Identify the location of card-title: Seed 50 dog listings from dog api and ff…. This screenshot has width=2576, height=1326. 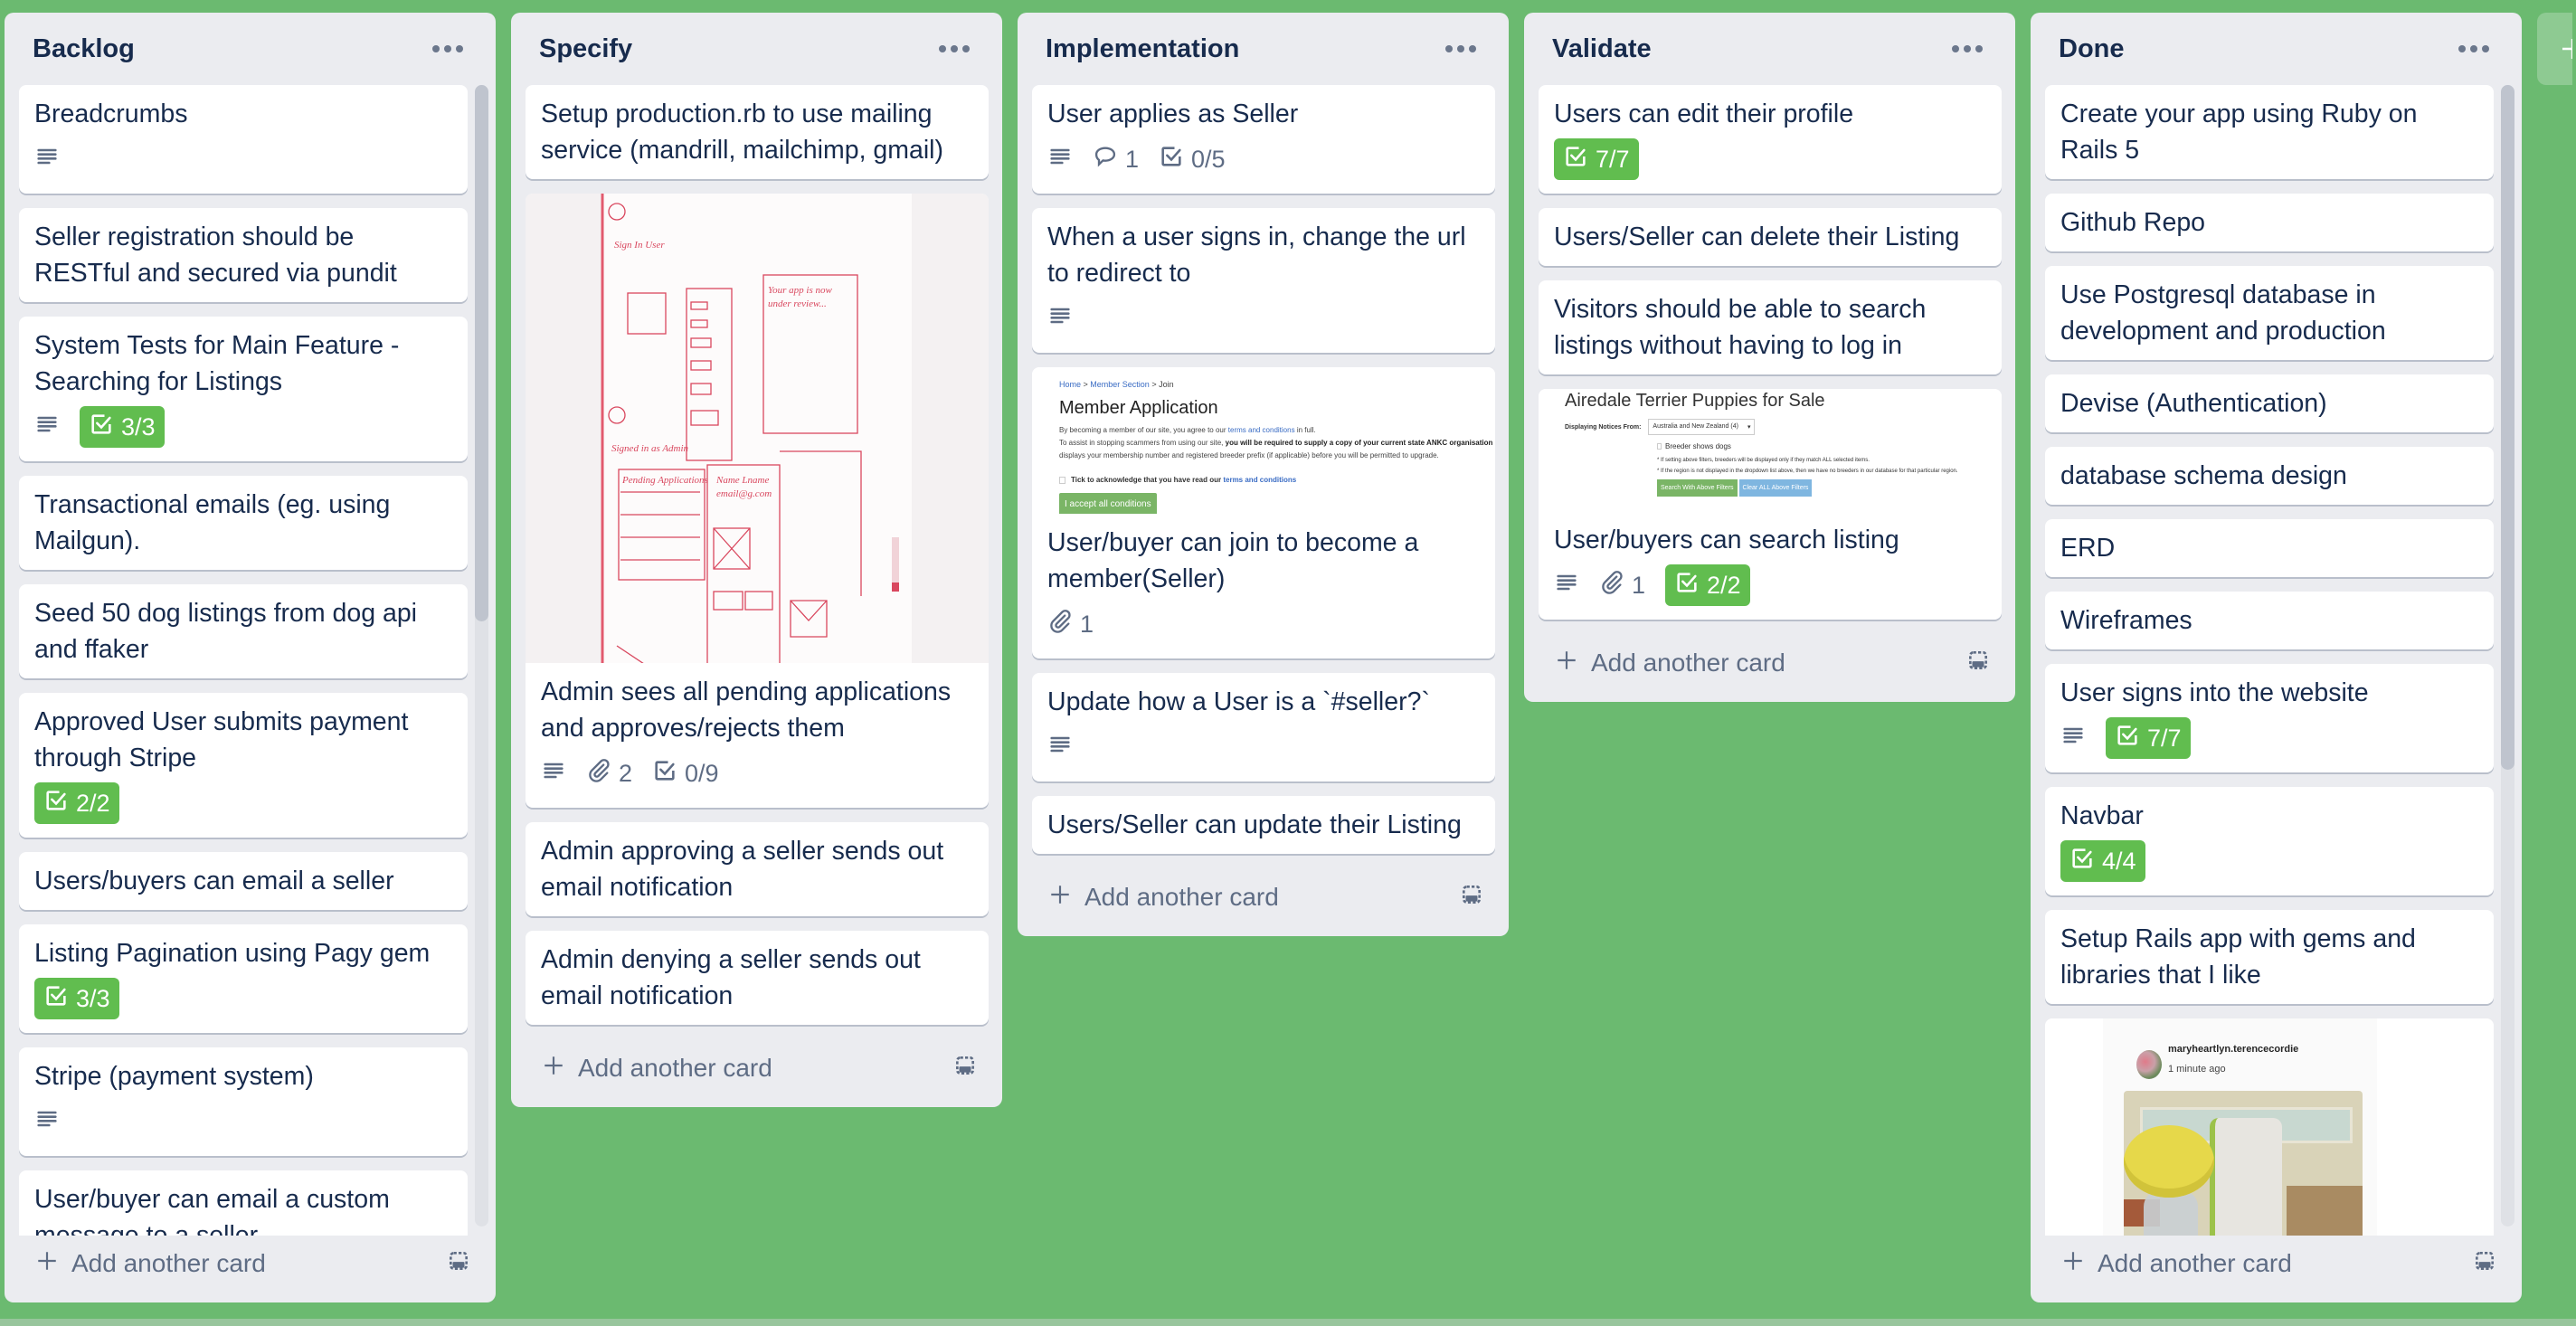
(226, 632).